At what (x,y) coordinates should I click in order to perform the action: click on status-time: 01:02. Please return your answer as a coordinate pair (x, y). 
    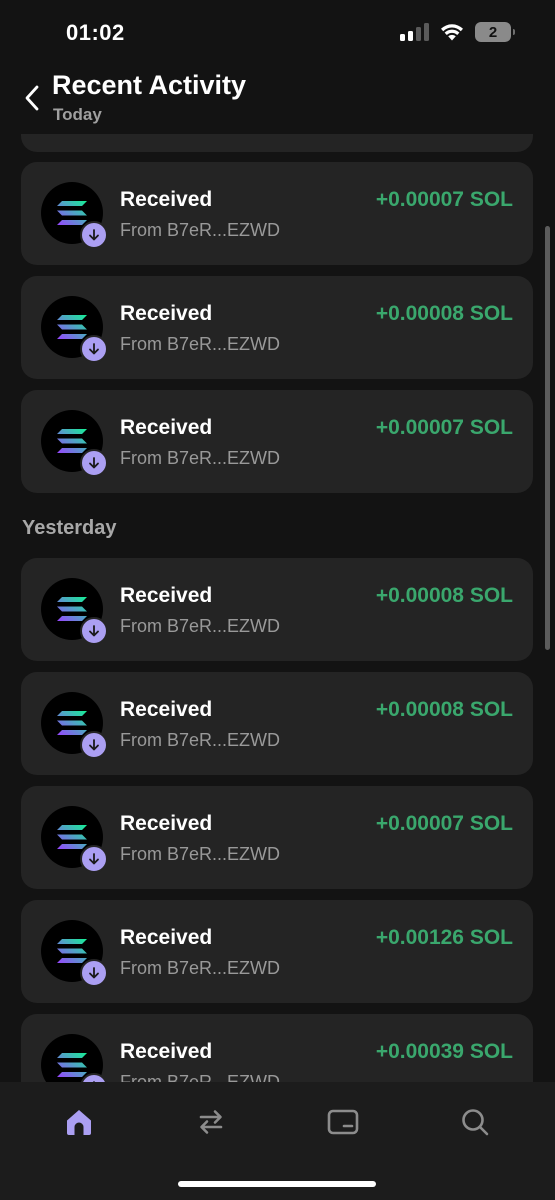
    Looking at the image, I should click on (95, 32).